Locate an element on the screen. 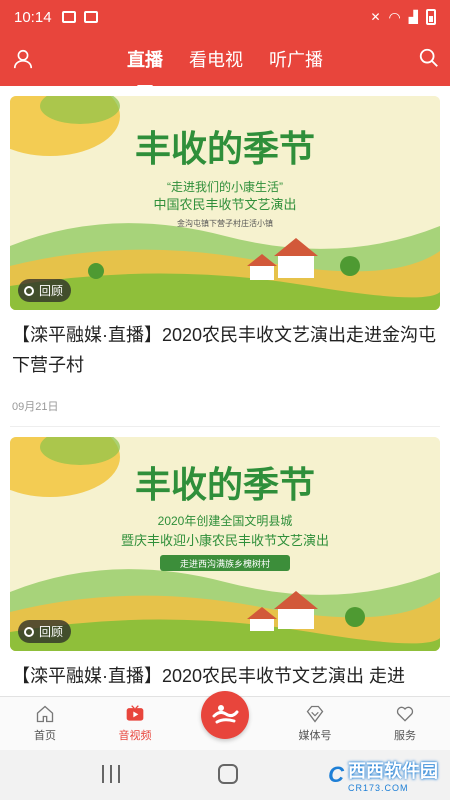 This screenshot has width=450, height=800. wifi-icon: ◠ is located at coordinates (394, 16).